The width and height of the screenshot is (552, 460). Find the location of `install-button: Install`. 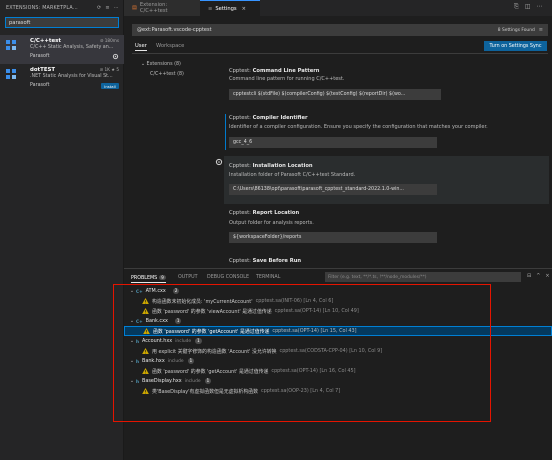

install-button: Install is located at coordinates (110, 86).